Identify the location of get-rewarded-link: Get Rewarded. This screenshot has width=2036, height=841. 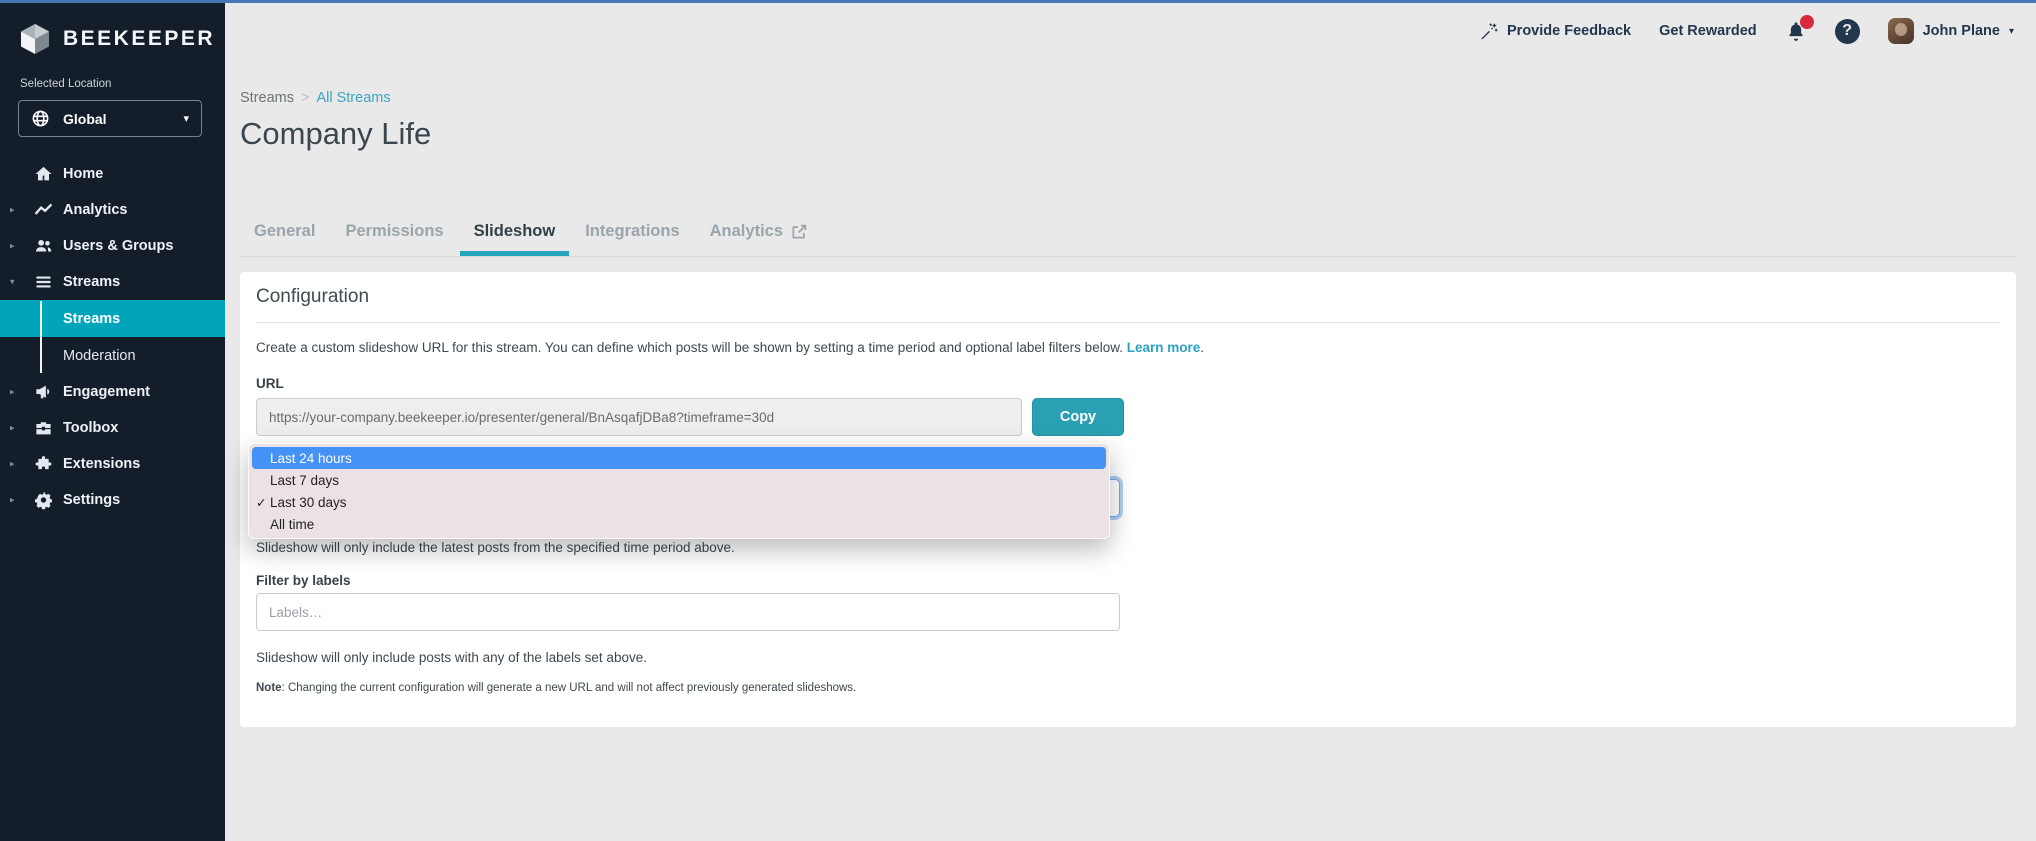
(1708, 31).